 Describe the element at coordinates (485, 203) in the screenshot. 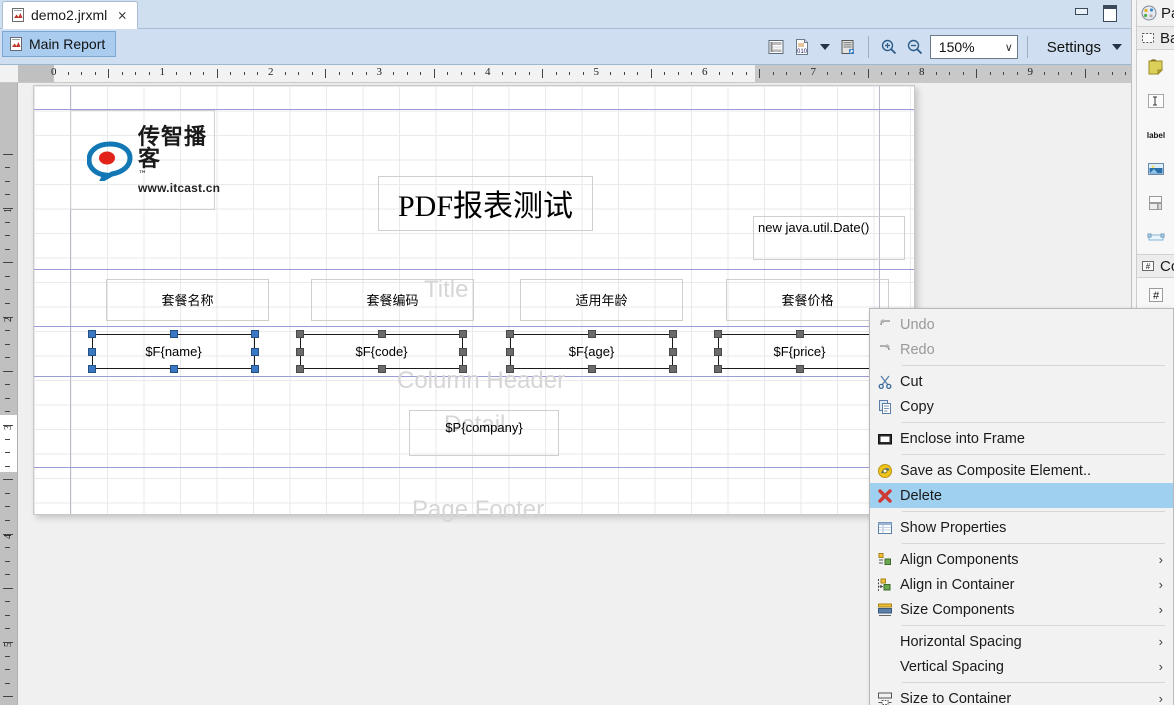

I see `title-text-element: PDF报表测试` at that location.